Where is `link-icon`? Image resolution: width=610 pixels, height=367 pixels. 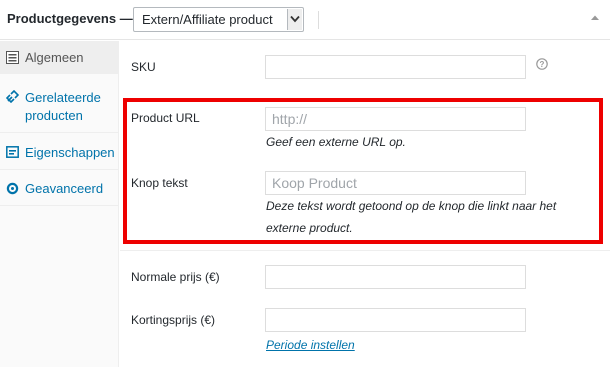
link-icon is located at coordinates (12, 96).